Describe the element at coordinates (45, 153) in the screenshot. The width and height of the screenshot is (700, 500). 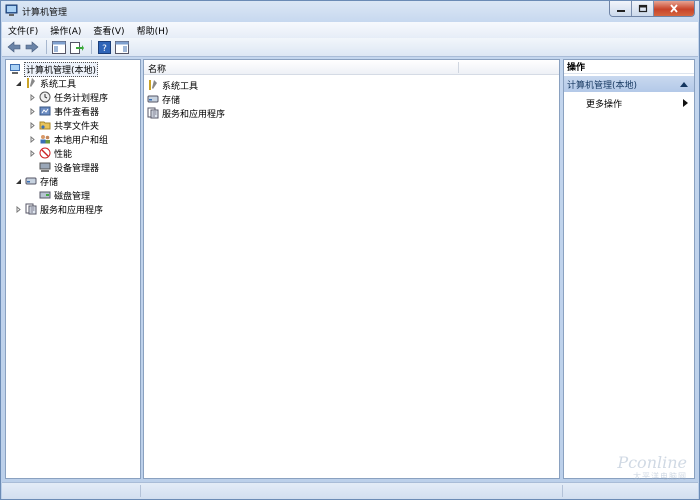
I see `performance-icon` at that location.